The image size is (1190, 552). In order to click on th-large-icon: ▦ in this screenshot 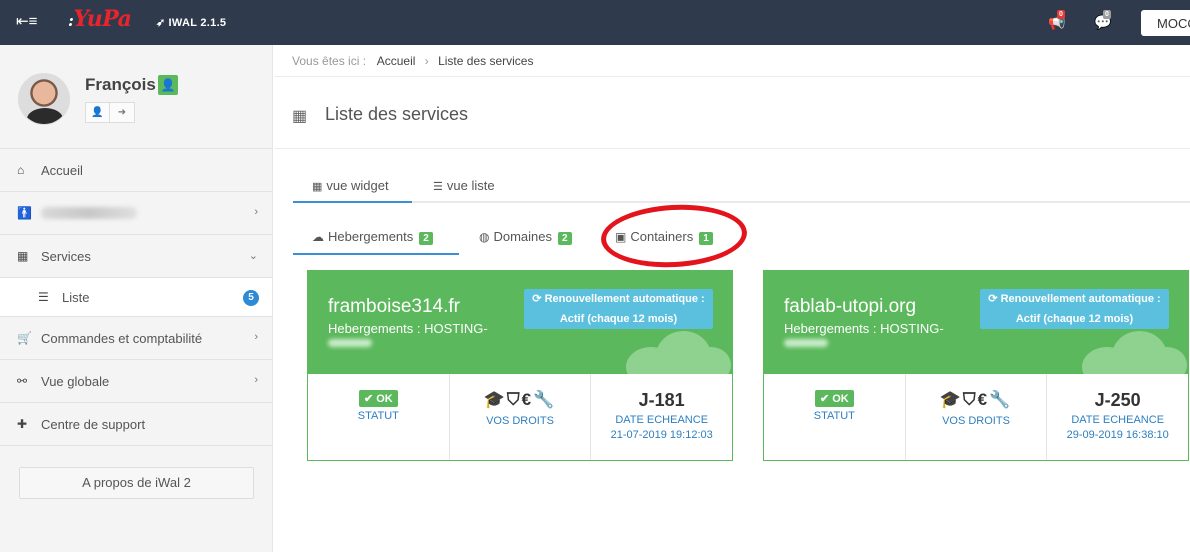, I will do `click(317, 187)`.